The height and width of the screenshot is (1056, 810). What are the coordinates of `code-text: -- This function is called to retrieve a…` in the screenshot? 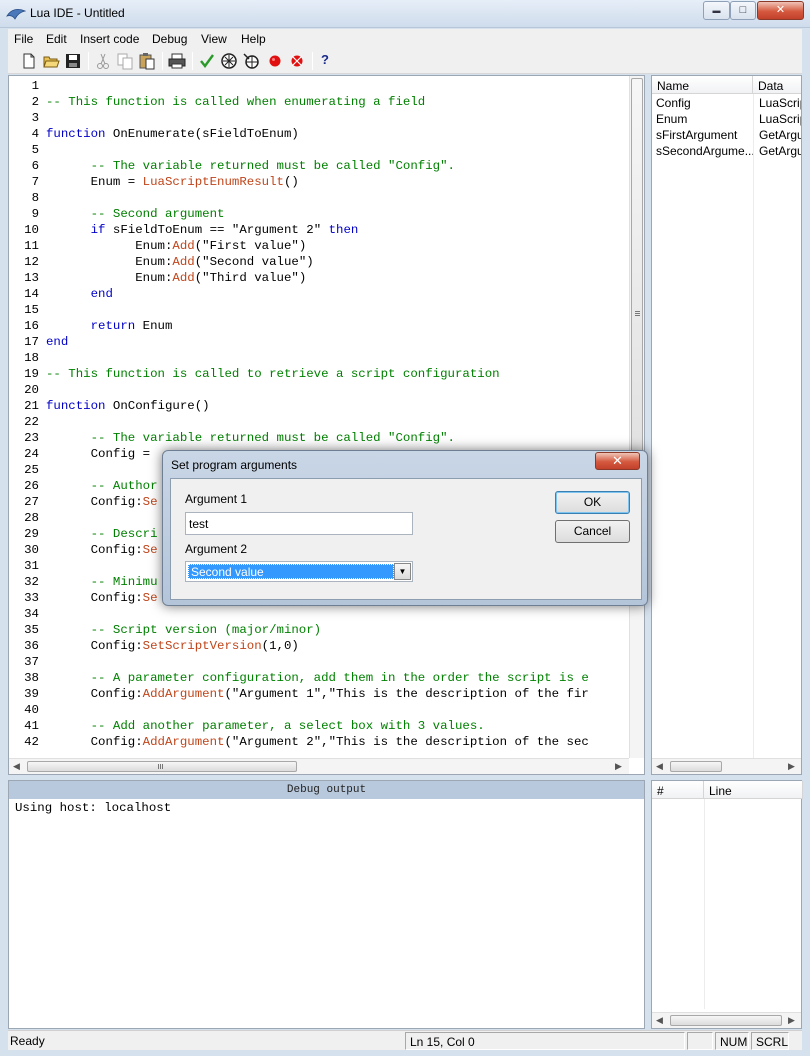 It's located at (273, 374).